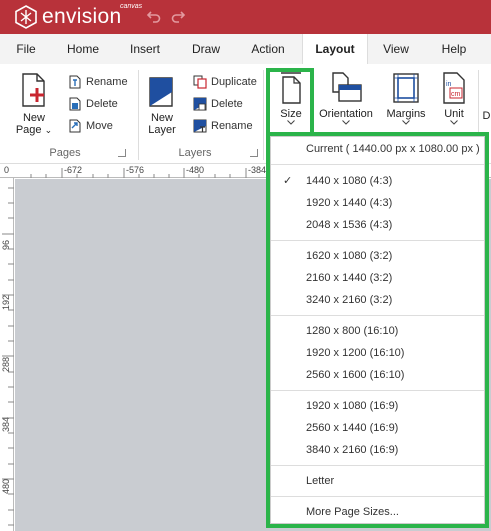  What do you see at coordinates (200, 82) in the screenshot?
I see `duplicate-icon` at bounding box center [200, 82].